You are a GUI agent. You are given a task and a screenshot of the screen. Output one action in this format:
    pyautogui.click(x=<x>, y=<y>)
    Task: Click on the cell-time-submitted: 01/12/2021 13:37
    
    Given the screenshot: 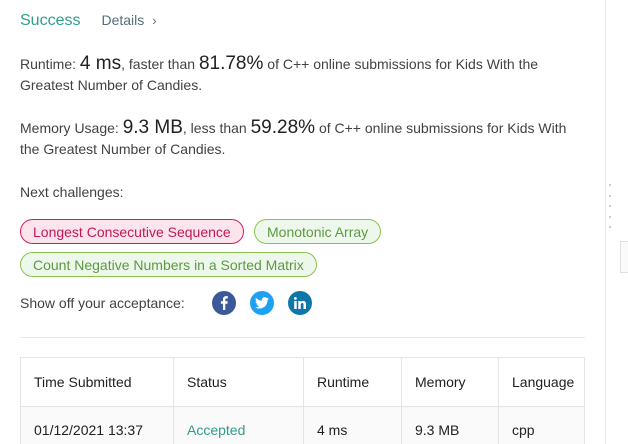 What is the action you would take?
    pyautogui.click(x=97, y=425)
    